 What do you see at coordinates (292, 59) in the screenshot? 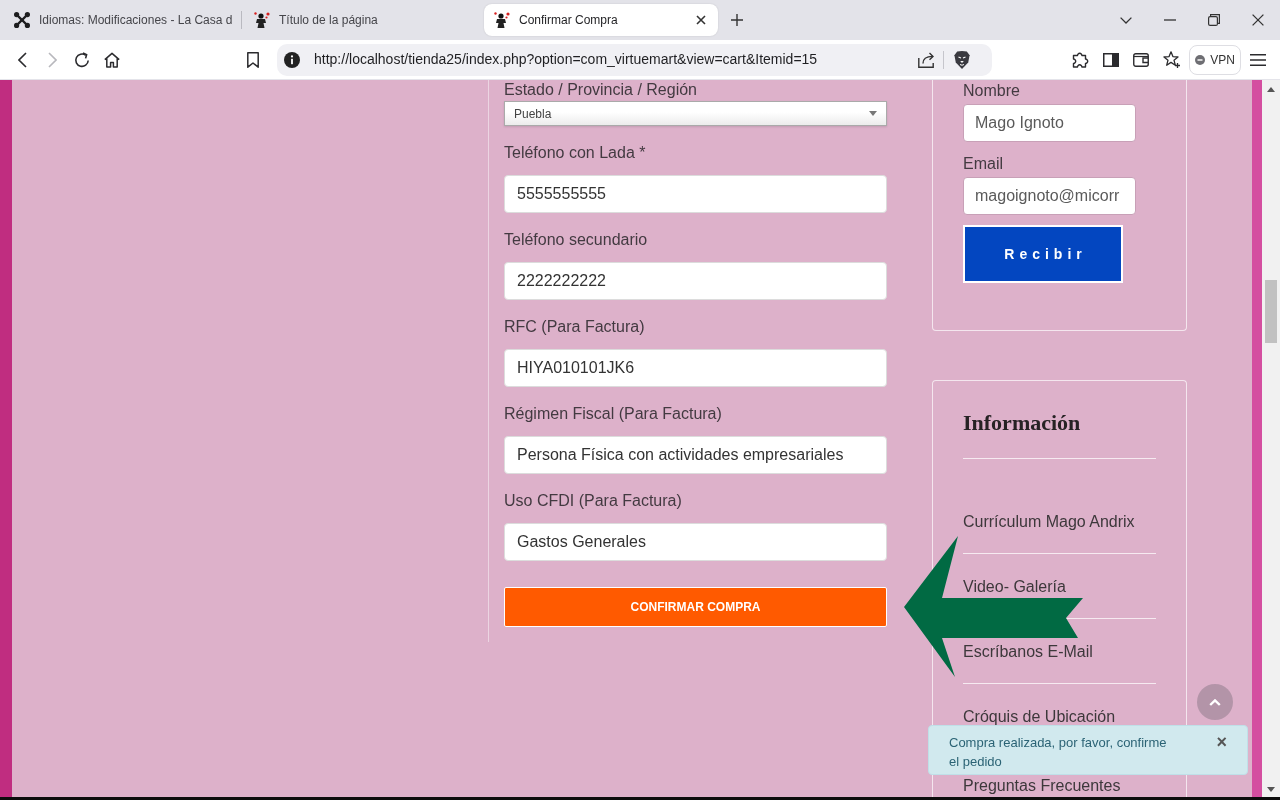
I see `info-icon` at bounding box center [292, 59].